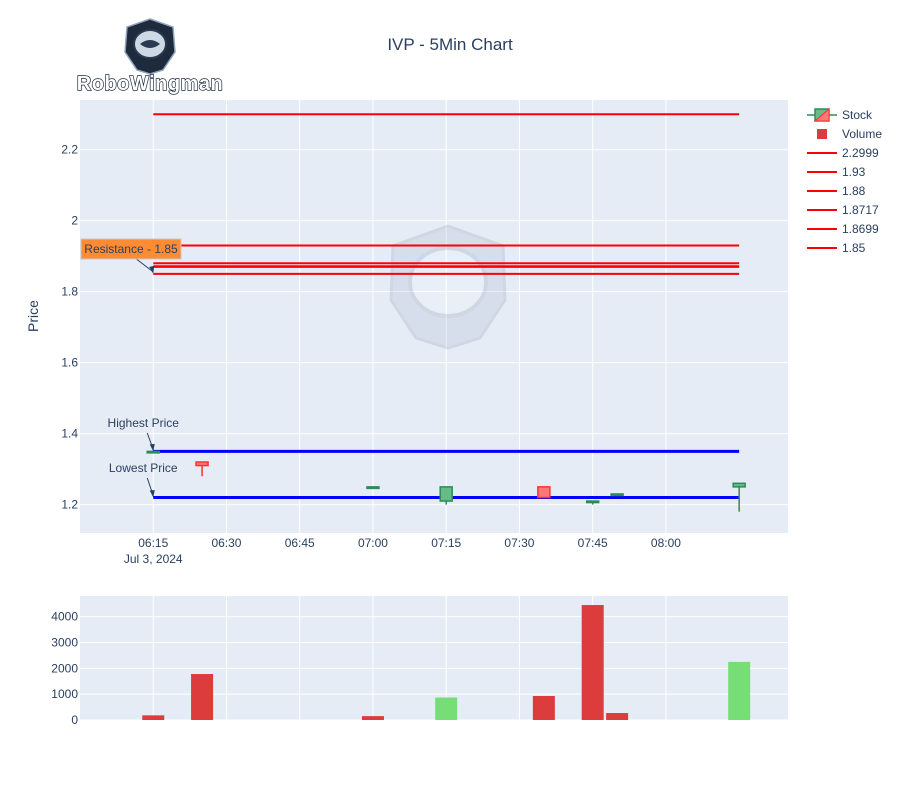 The image size is (900, 800). Describe the element at coordinates (69, 150) in the screenshot. I see `price-tick-label: 2.2` at that location.